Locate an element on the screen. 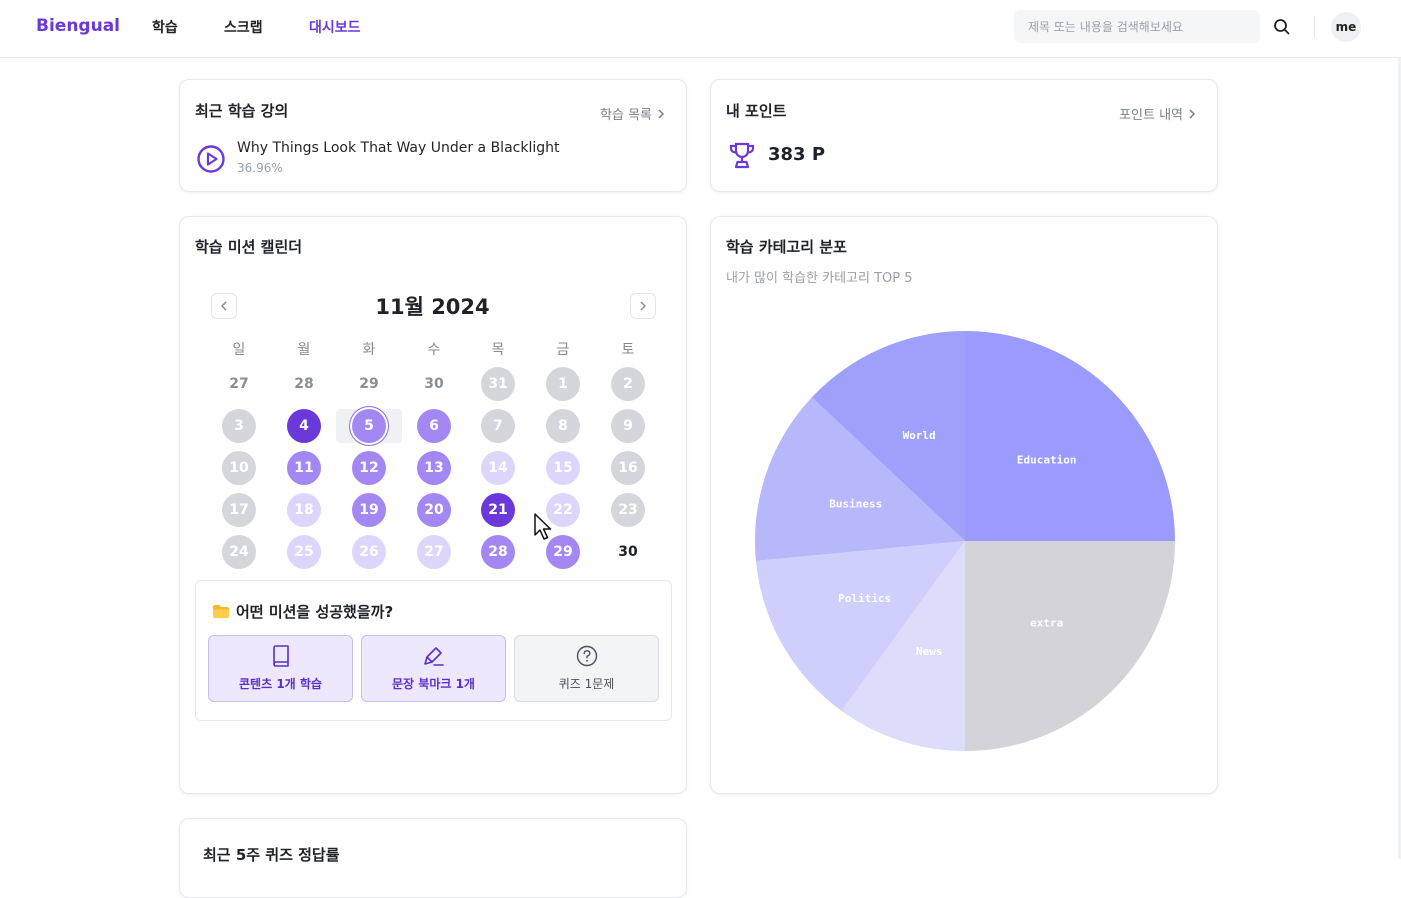 The height and width of the screenshot is (898, 1401). points-history-link: 포인트 내역 is located at coordinates (1158, 113).